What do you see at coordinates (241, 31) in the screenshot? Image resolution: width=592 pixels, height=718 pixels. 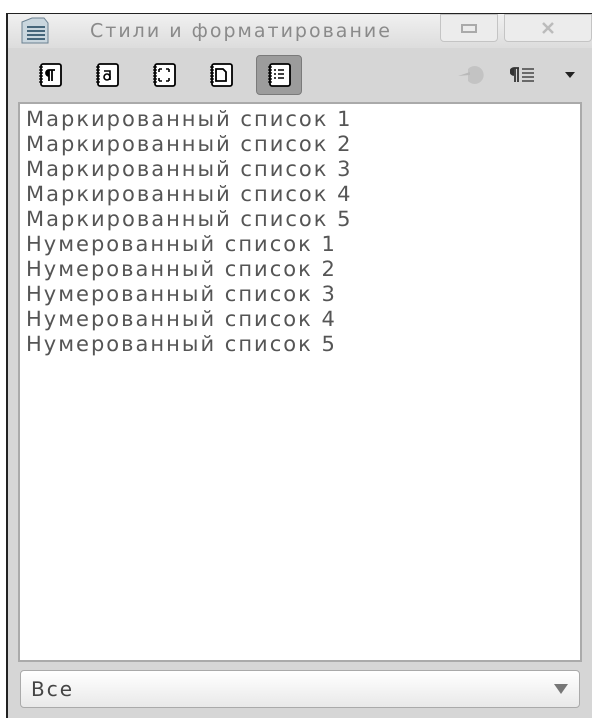 I see `window-title: Стили и форматирование` at bounding box center [241, 31].